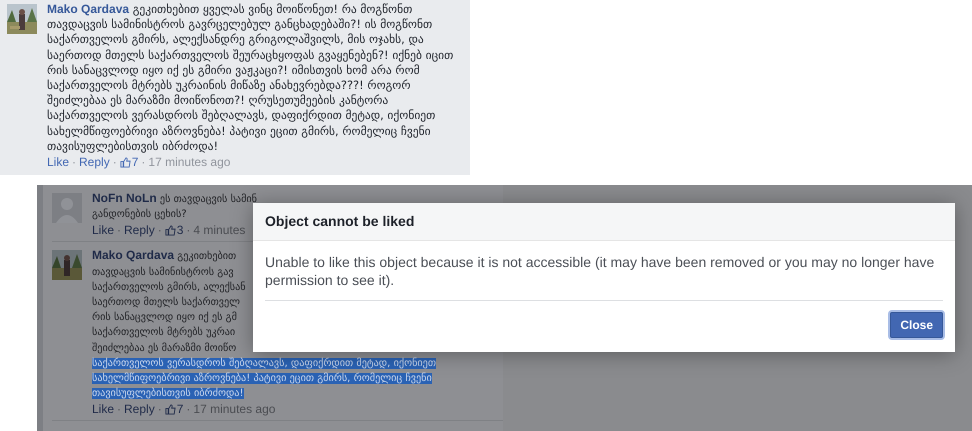  Describe the element at coordinates (250, 78) in the screenshot. I see `comment-text: Mako Qardava გეკითხებით ყველას ვინც მოიწონეთ! რა მოგწონთ თავდაცვის სამინისტროს გავრცელებულ განცხადებაში?! ის მოგწონთ საქართველოს გმირს, ალექსანდრე გრიგოლაშვილს, მის ოჯახს, და საერთოდ მთელს საქართველოს შეურაცხყოფას გვაყენებენ?! იქნებ იცით რის სანაცვლოდ იყო იქ ეს გმირი ვაჟკაცი?! იმისთვის ხომ არა რომ საქართველოს მტრებს უკრაინის მიწაზე ანახევრებდა???! როგორ შეიძლებაა ეს მარაზმი მოიწონოთ?! ღრუსეთუმეების კანტორა საქართველოს ვერასდროს შებღალავს, დაფიქრდით მეტად, იქონიეთ სახელმწიფოებრივი აზროვნება! პატივი ეცით გმირს, რომელიც ჩვენი თავისუფლებისთვის იბრძოდა!` at that location.